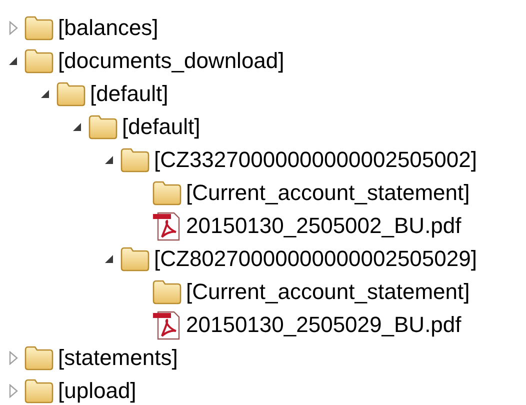  Describe the element at coordinates (315, 159) in the screenshot. I see `folder-name: [CZ33270000000000002505002]` at that location.